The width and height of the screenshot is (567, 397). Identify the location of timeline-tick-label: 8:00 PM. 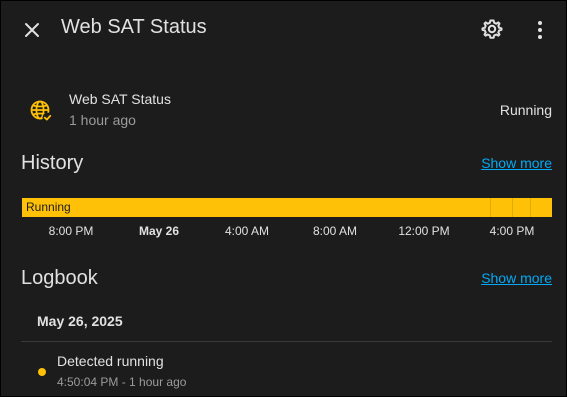
(71, 231).